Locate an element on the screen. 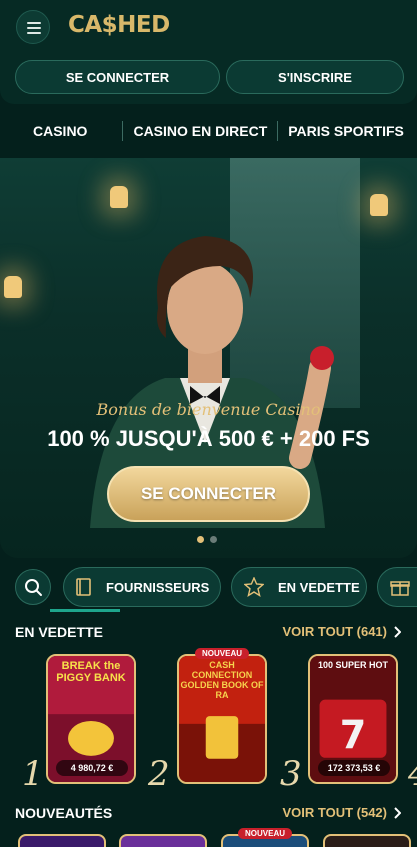 This screenshot has height=847, width=417. nav-item-sports: PARIS SPORTIFS is located at coordinates (346, 131).